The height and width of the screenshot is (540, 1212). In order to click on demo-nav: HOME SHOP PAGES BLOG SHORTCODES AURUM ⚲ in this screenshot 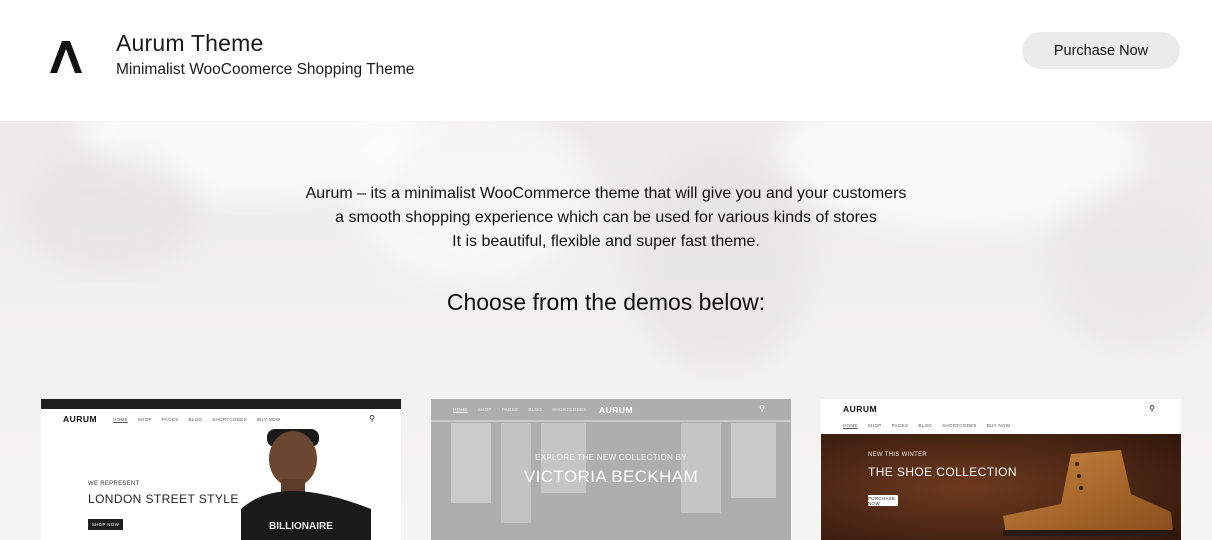, I will do `click(611, 409)`.